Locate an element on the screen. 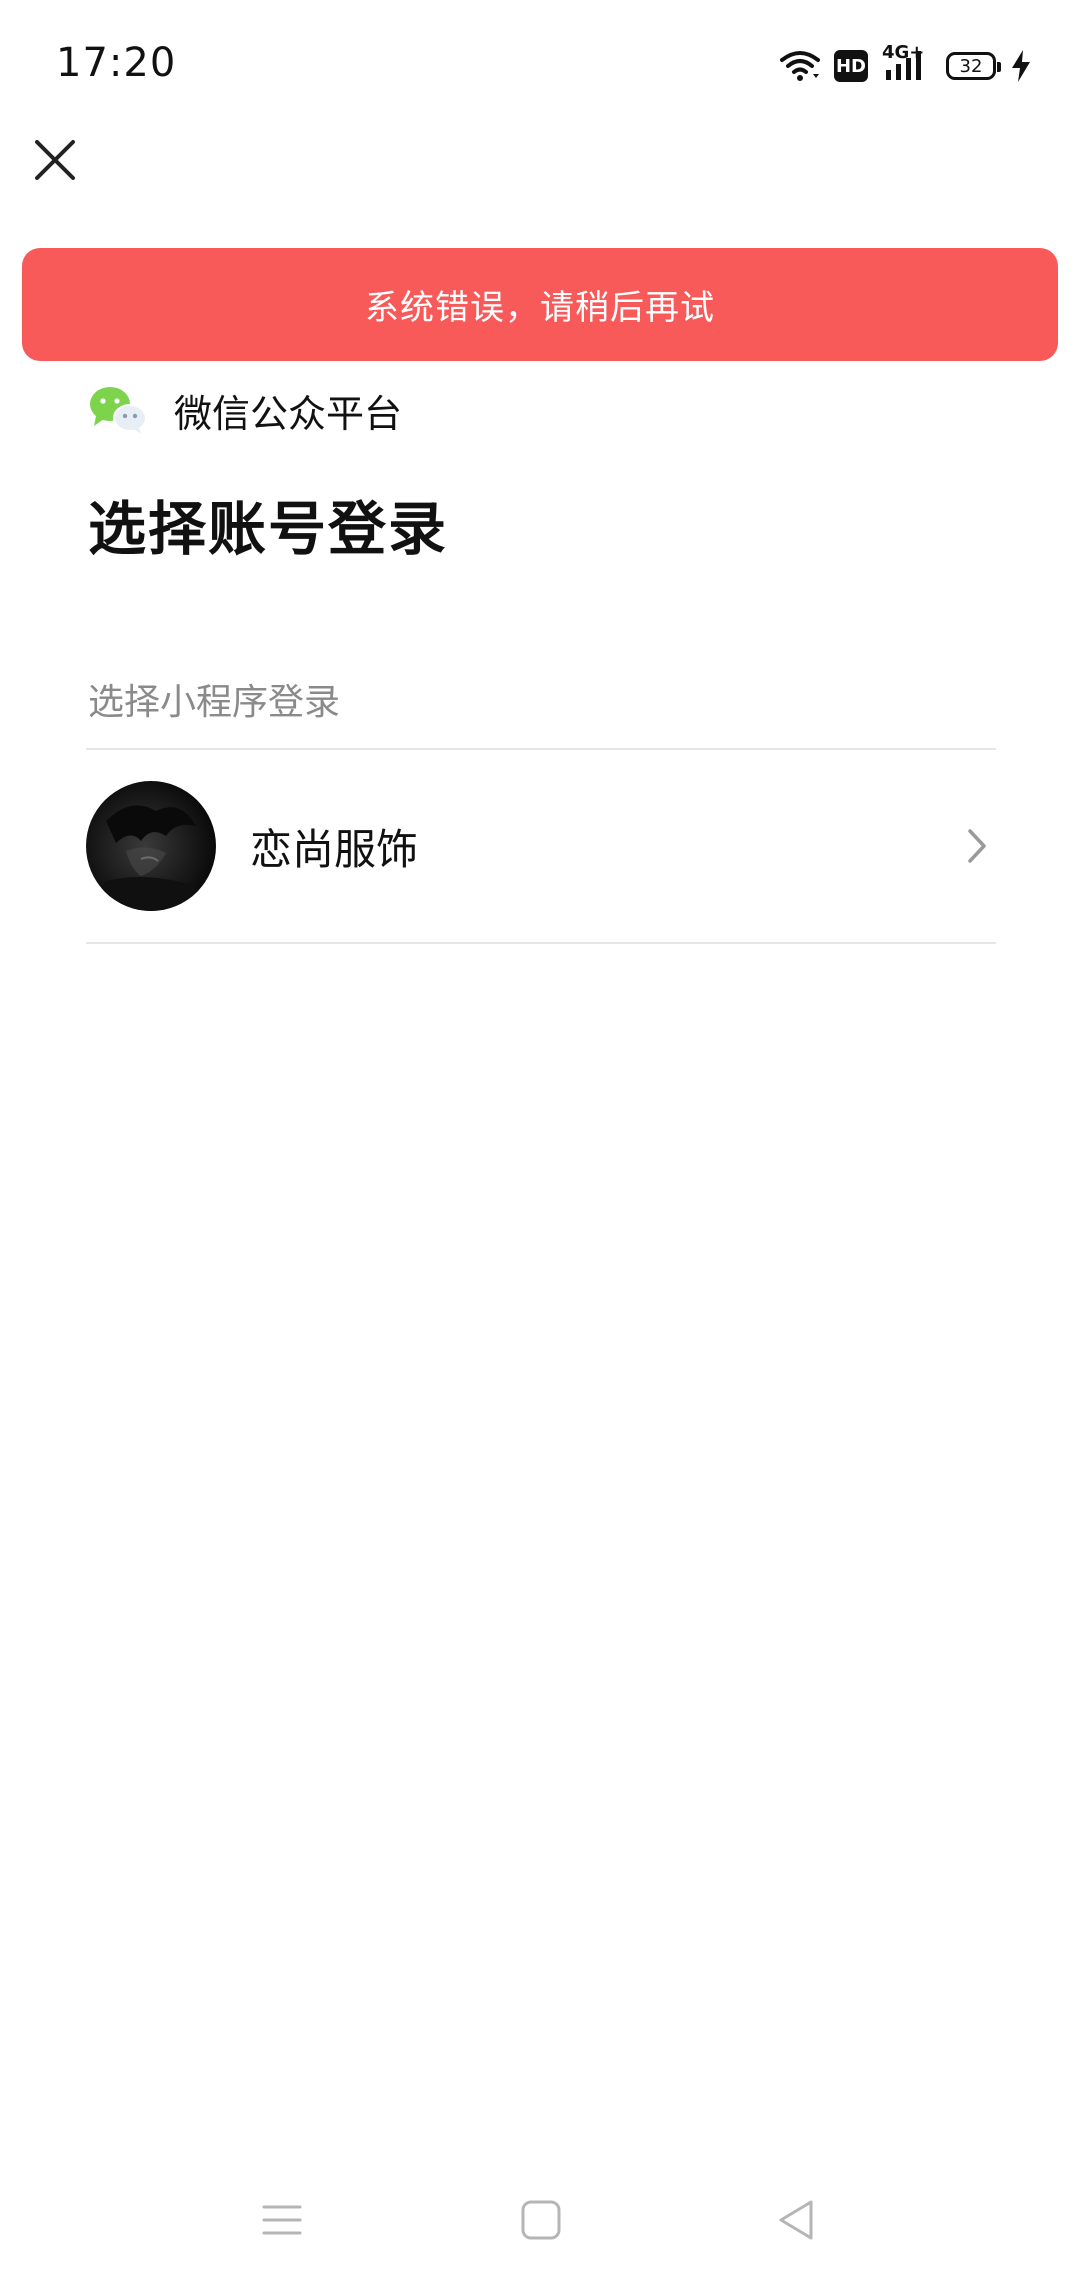 The height and width of the screenshot is (2280, 1080). error-toast: 系统错误，请稍后再试 is located at coordinates (540, 304).